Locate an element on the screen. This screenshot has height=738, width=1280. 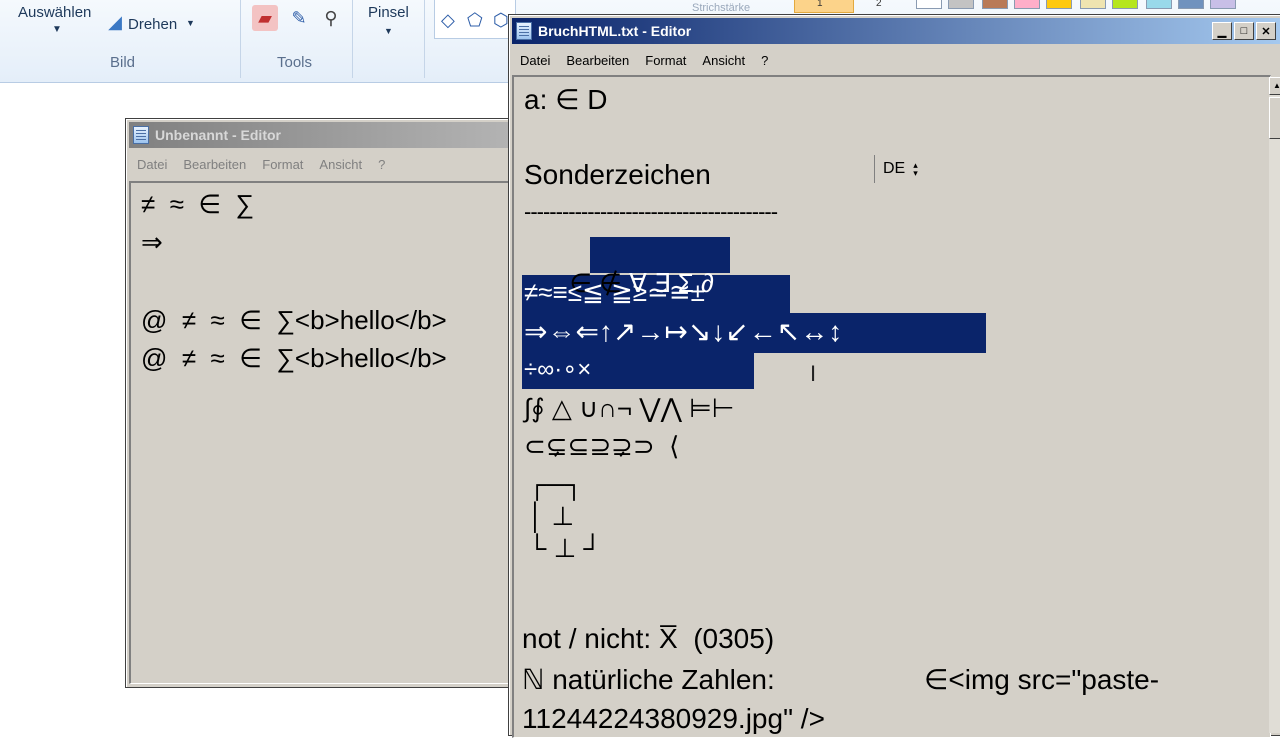
window-title: Unbenannt - Editor is located at coordinates (218, 135).